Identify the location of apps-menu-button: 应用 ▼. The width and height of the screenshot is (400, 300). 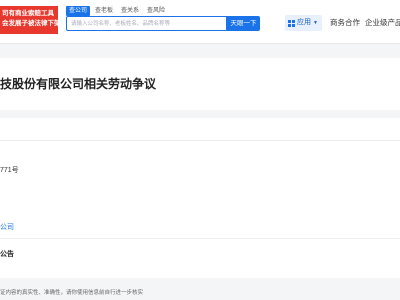
(303, 23).